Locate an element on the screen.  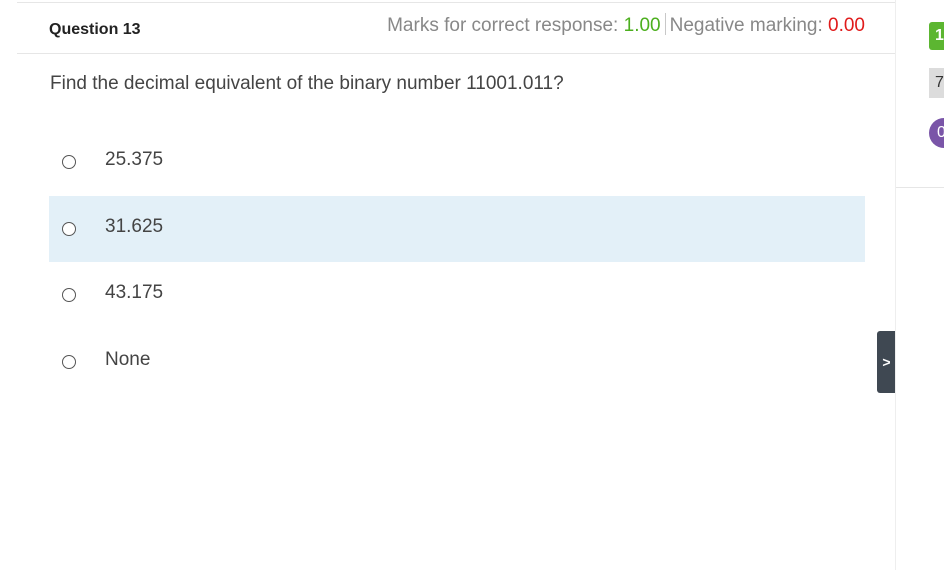
option-label: None is located at coordinates (128, 359).